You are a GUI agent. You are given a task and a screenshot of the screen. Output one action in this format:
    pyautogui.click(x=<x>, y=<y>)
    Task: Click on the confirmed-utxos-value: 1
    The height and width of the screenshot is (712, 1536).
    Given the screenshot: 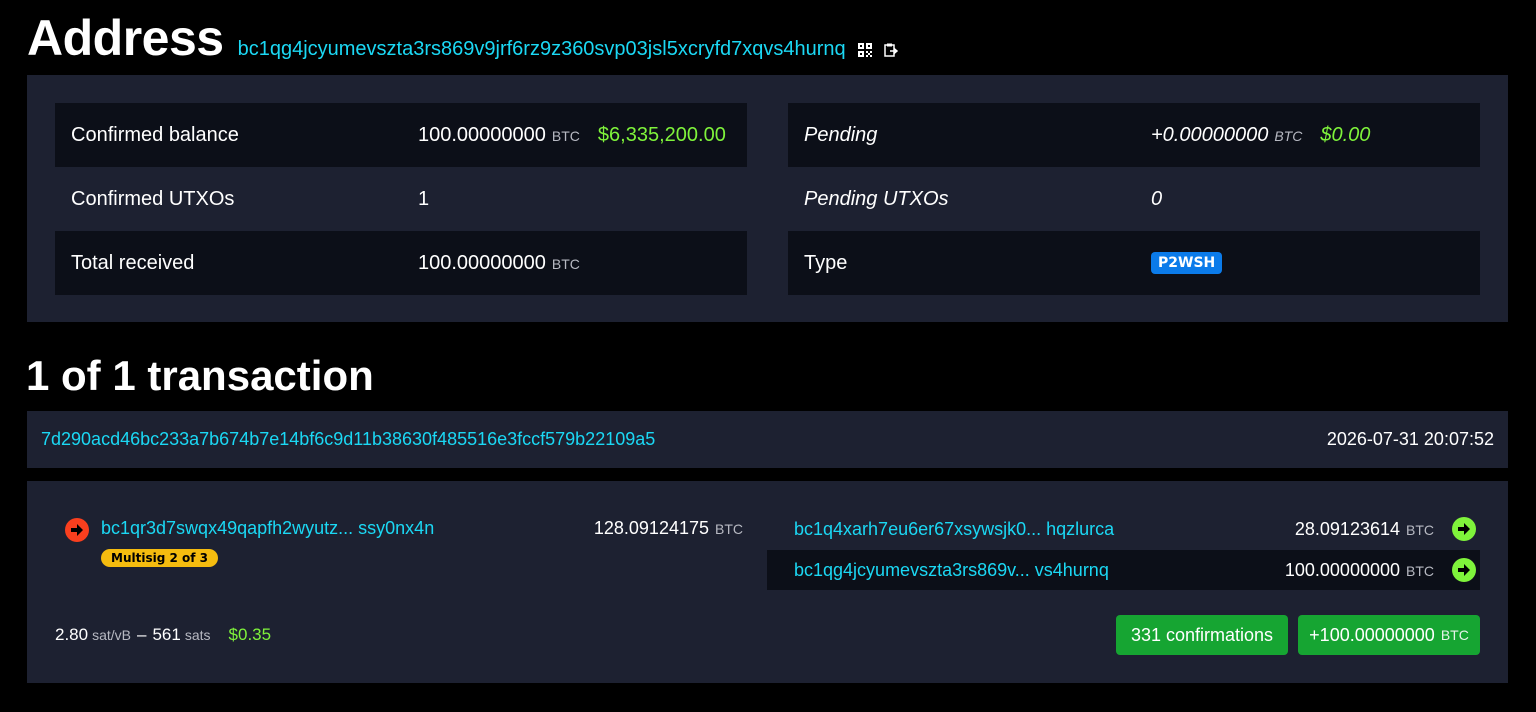 What is the action you would take?
    pyautogui.click(x=424, y=198)
    